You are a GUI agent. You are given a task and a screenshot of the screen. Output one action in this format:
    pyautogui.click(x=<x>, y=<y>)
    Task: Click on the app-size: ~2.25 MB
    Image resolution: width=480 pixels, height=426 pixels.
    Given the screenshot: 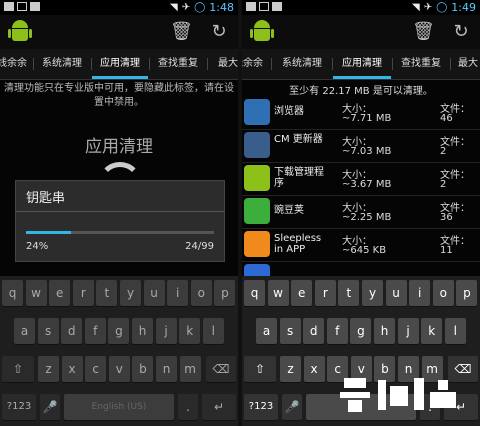 What is the action you would take?
    pyautogui.click(x=367, y=217)
    